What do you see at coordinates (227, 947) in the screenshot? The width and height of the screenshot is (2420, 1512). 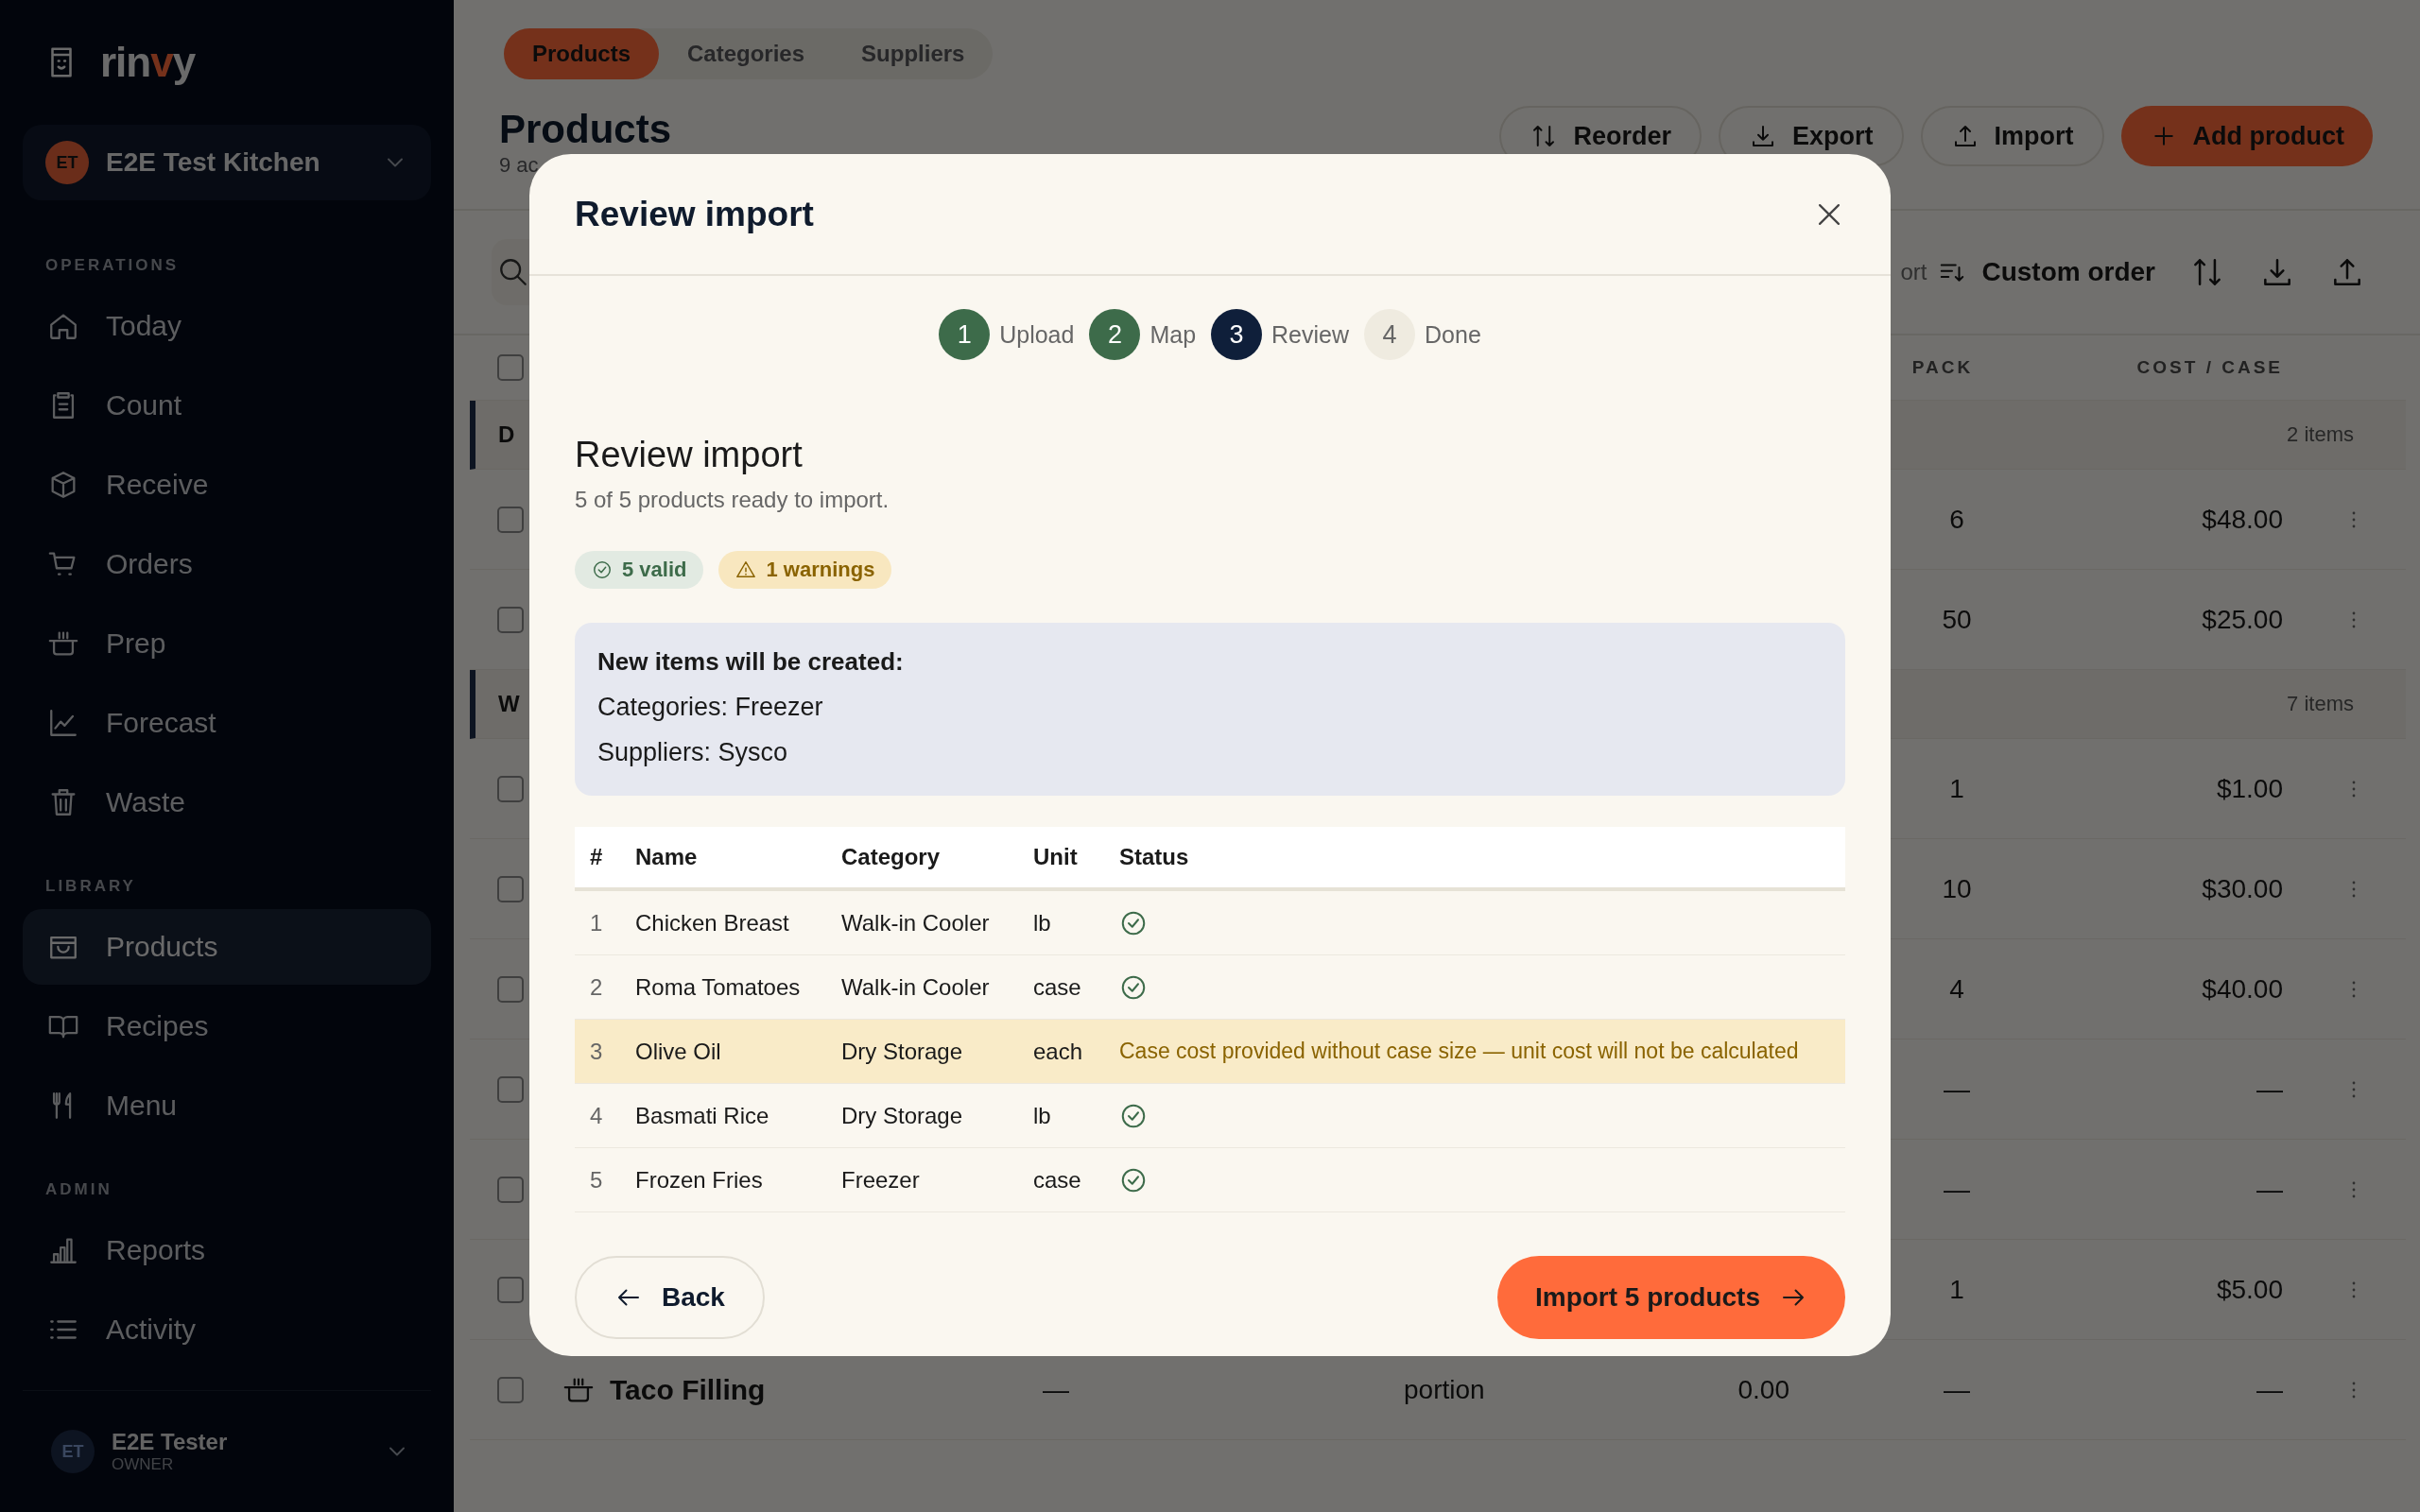 I see `nav-item: Products` at bounding box center [227, 947].